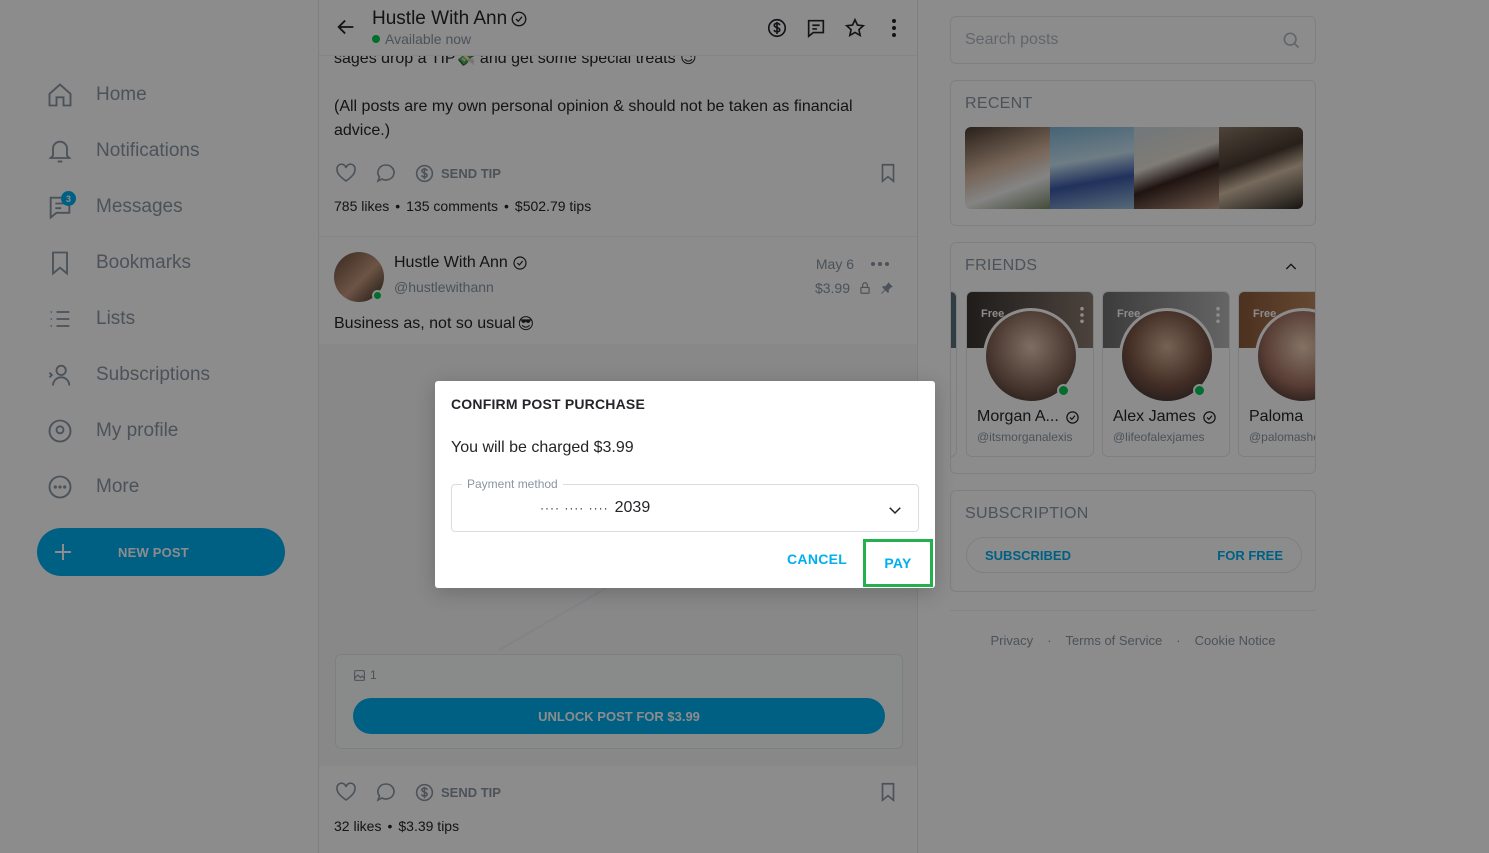 Image resolution: width=1489 pixels, height=853 pixels. What do you see at coordinates (542, 447) in the screenshot?
I see `dialog-message: You will be charged $3.99` at bounding box center [542, 447].